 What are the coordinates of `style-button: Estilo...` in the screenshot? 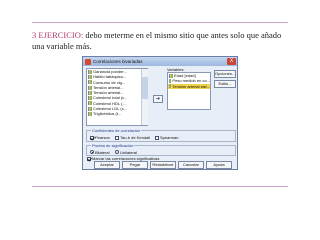 It's located at (225, 84).